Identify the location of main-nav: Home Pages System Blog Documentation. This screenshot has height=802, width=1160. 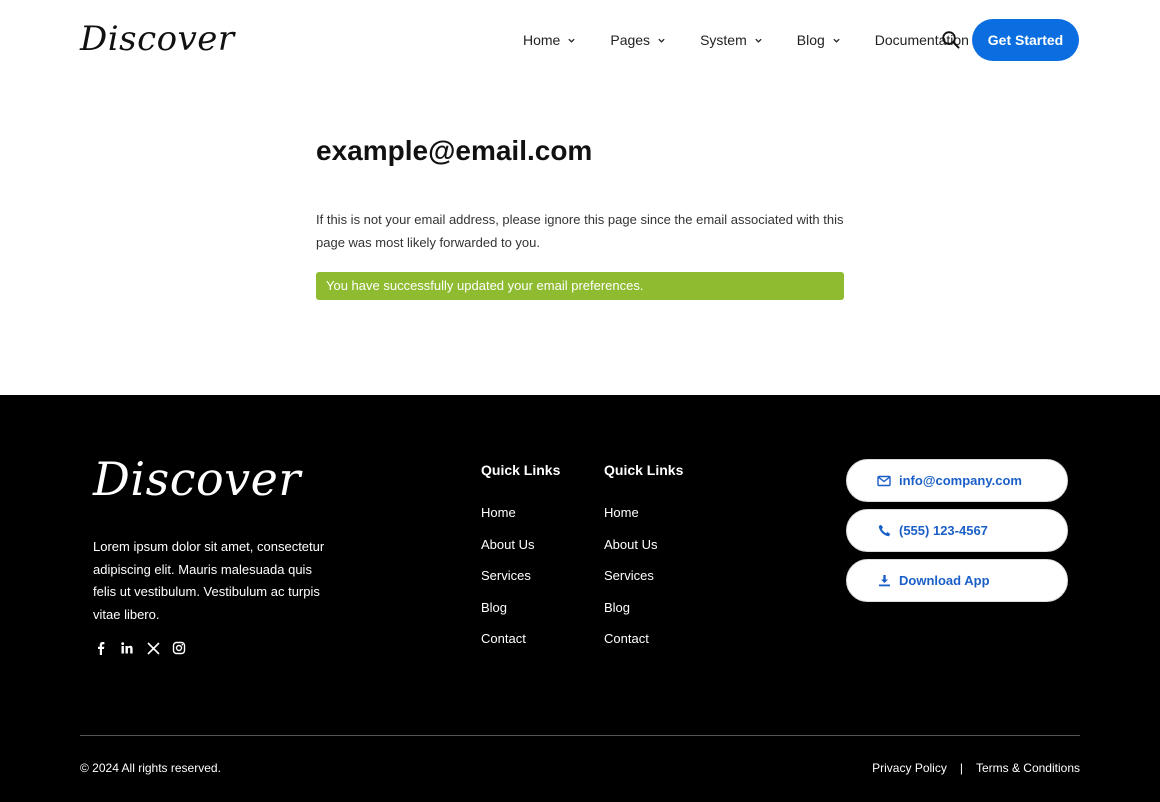
(746, 40).